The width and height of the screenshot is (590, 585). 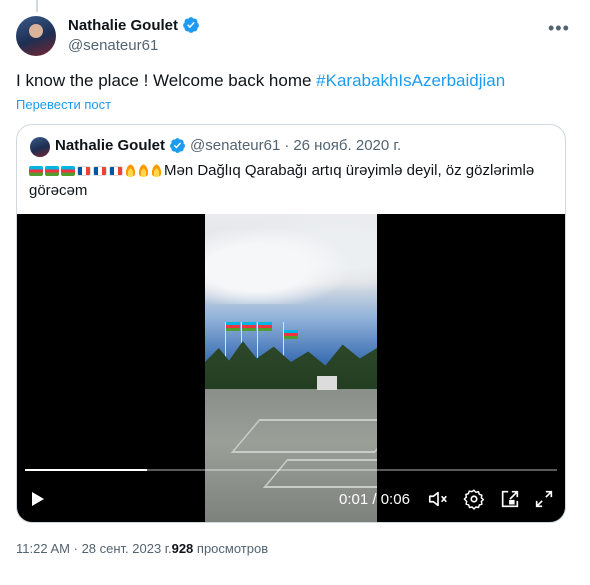 I want to click on post-date: 28 сент. 2023 г., so click(x=127, y=548).